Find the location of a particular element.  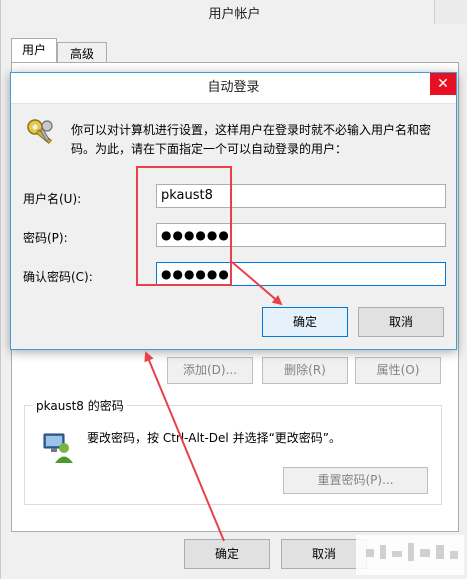

password-label: 密码(P): is located at coordinates (45, 238).